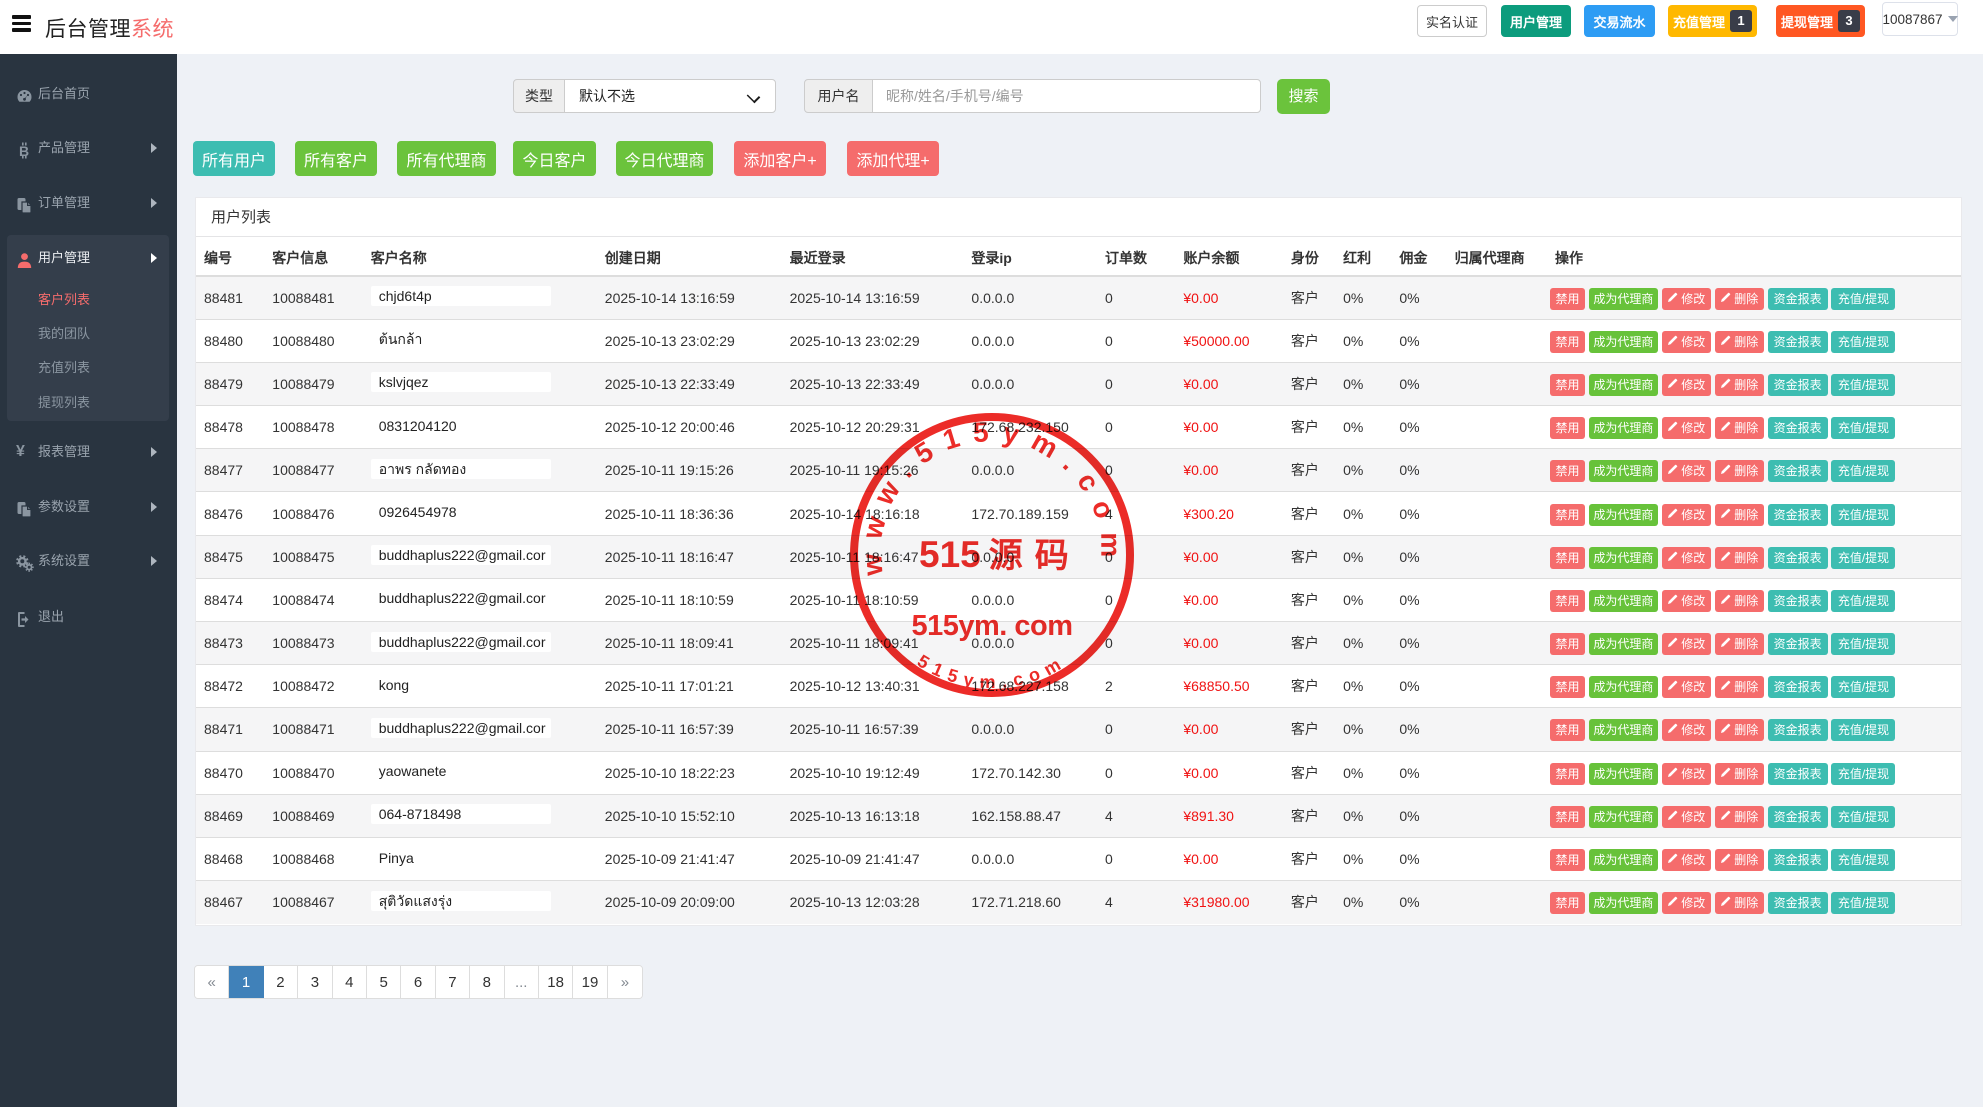  I want to click on svg-text: 515ym. com, so click(991, 626).